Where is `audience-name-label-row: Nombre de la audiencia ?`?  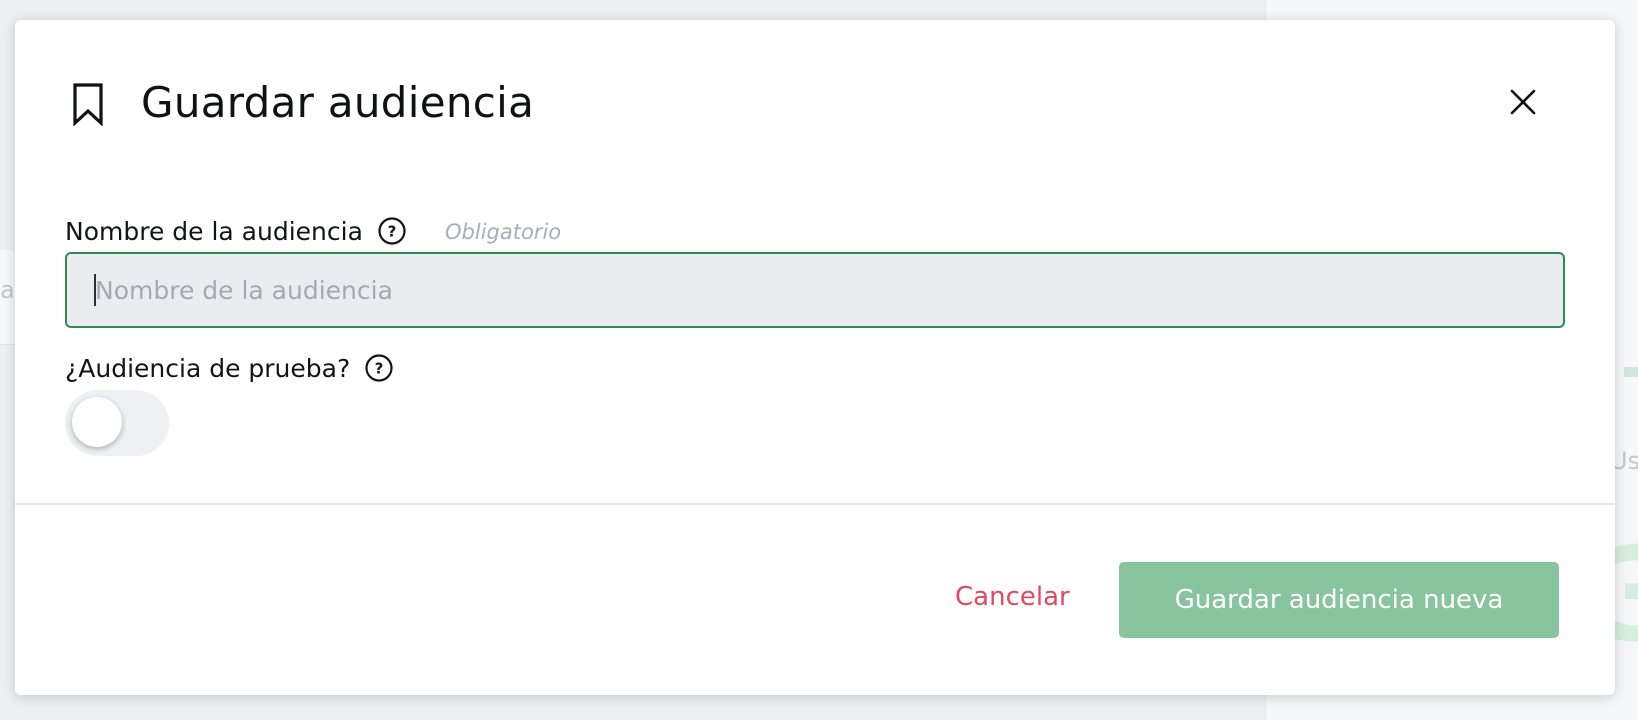
audience-name-label-row: Nombre de la audiencia ? is located at coordinates (236, 231).